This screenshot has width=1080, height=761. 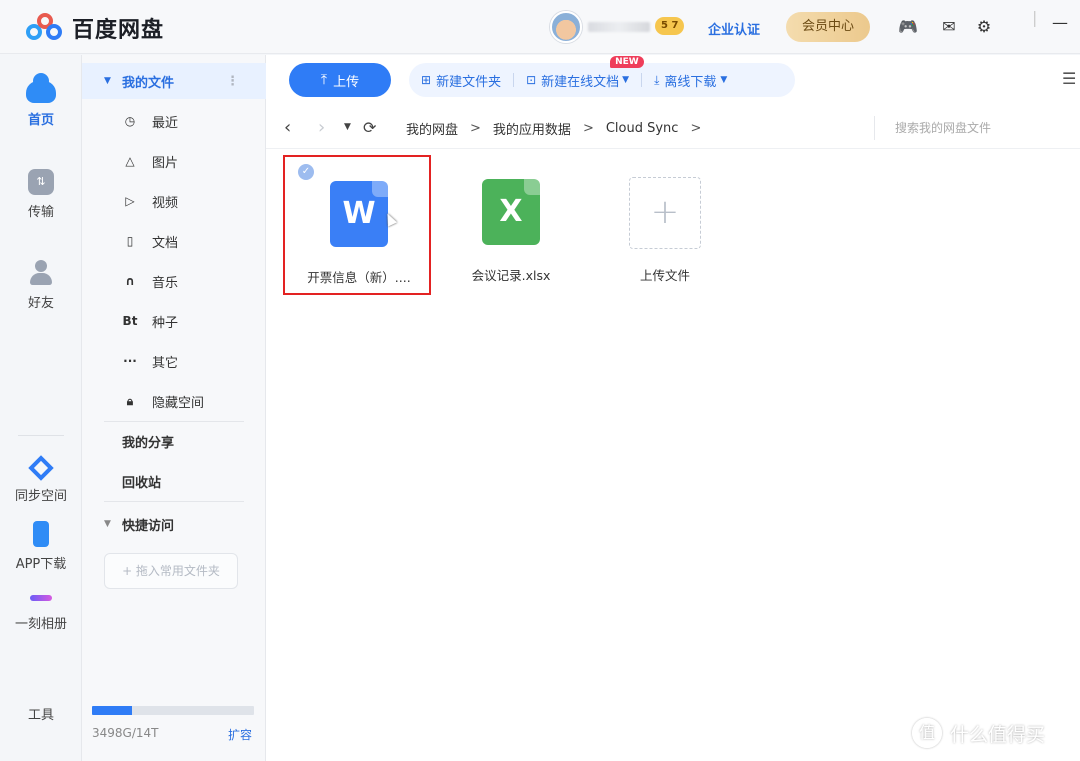 I want to click on plus-icon: +, so click(x=665, y=213).